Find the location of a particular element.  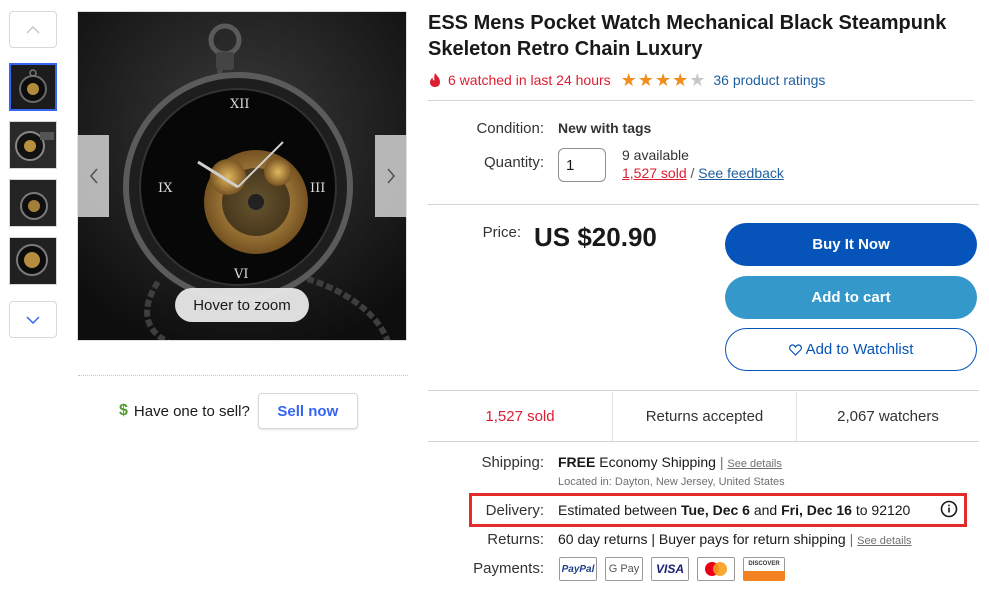

paypal-icon: PayPal is located at coordinates (578, 569).